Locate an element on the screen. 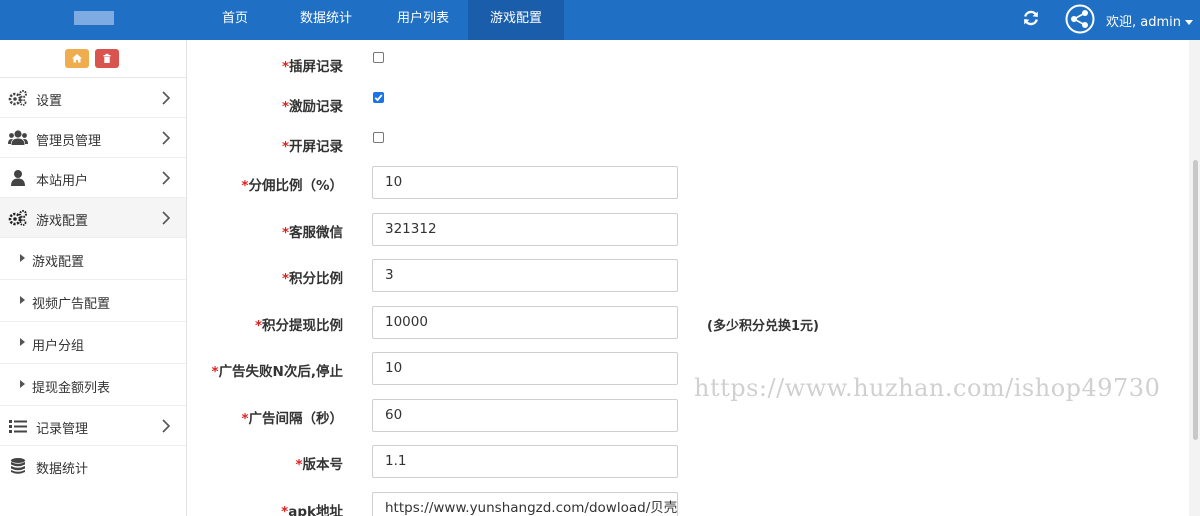 This screenshot has height=516, width=1200. trash-icon is located at coordinates (107, 58).